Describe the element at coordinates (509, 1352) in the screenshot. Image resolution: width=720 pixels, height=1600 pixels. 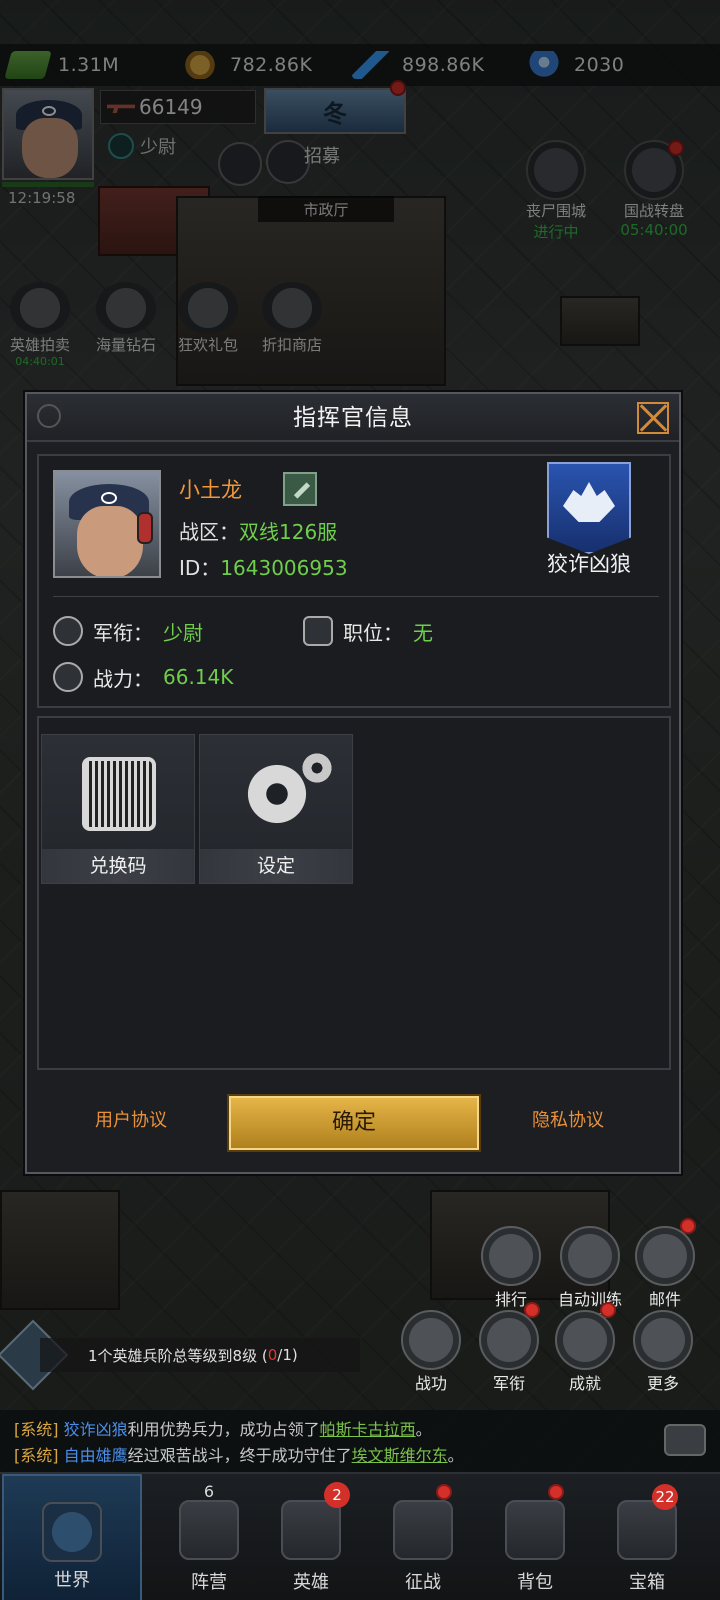
I see `military-rank-button: 军衔` at that location.